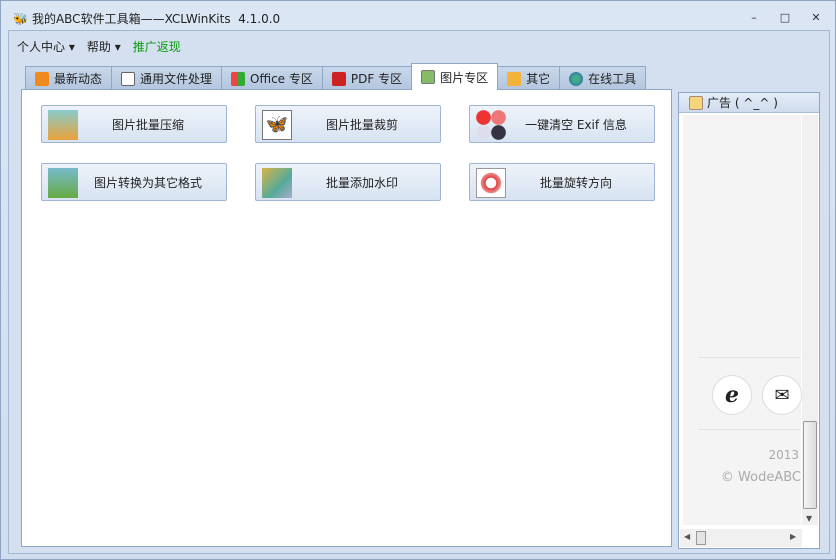 This screenshot has height=560, width=836. Describe the element at coordinates (46, 46) in the screenshot. I see `menu-user-center: 个人中心 ▾` at that location.